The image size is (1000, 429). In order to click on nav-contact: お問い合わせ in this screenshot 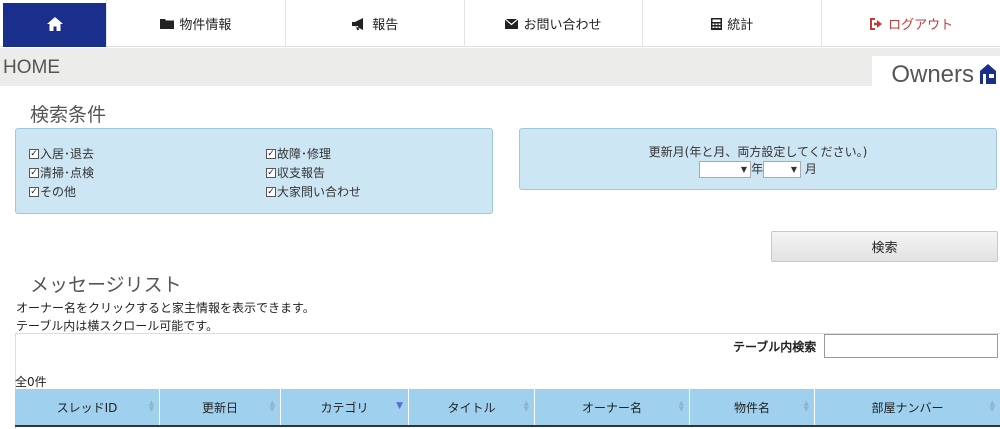, I will do `click(553, 23)`.